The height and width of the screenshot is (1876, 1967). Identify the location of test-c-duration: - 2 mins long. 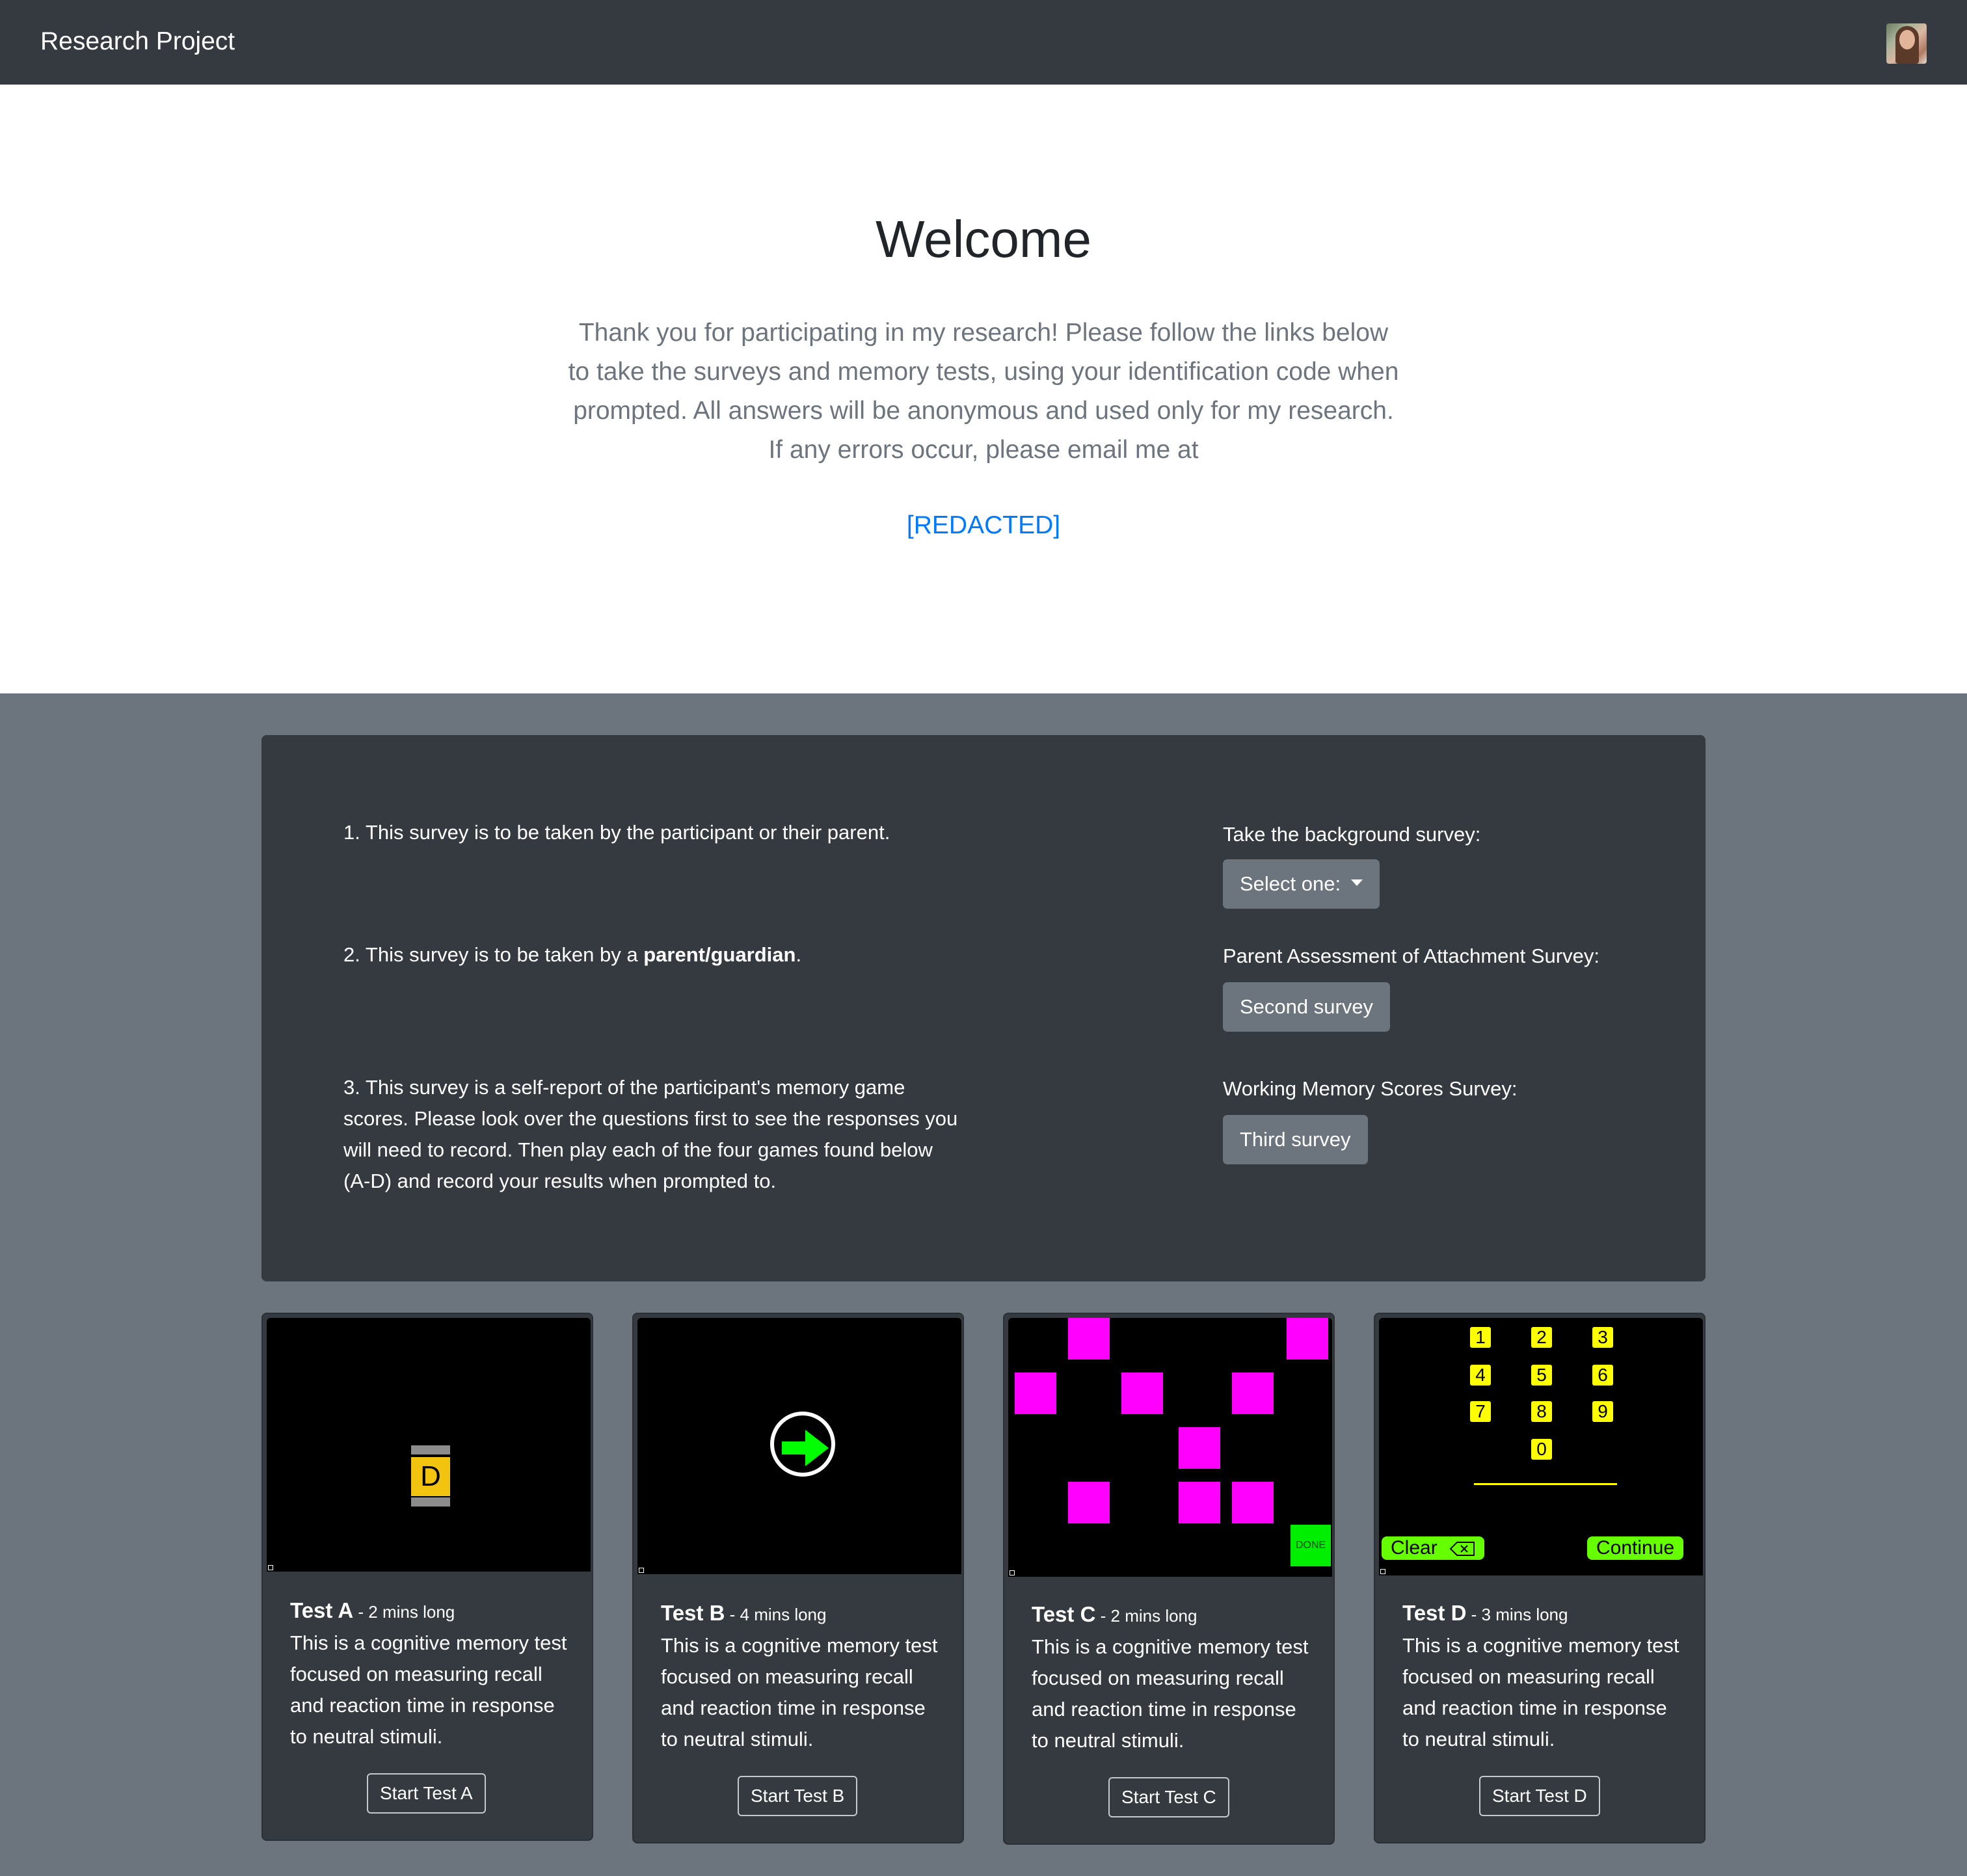
(1146, 1616).